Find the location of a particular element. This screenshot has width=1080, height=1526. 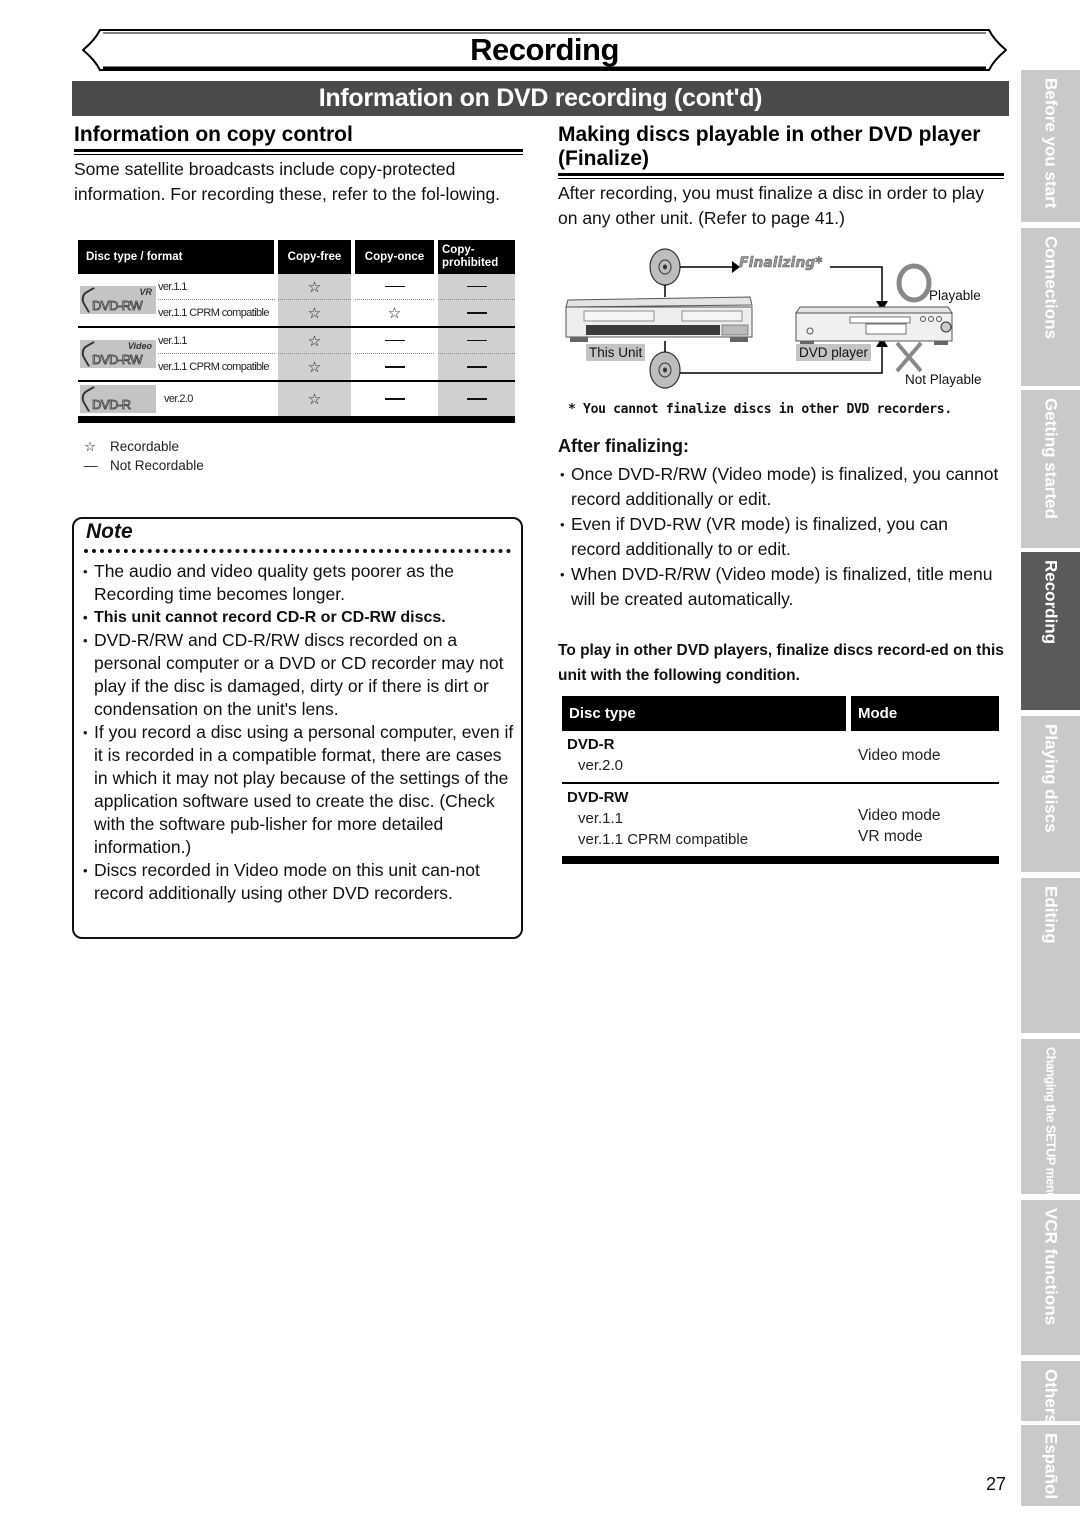

dvd-player-label: DVD player is located at coordinates (834, 352).